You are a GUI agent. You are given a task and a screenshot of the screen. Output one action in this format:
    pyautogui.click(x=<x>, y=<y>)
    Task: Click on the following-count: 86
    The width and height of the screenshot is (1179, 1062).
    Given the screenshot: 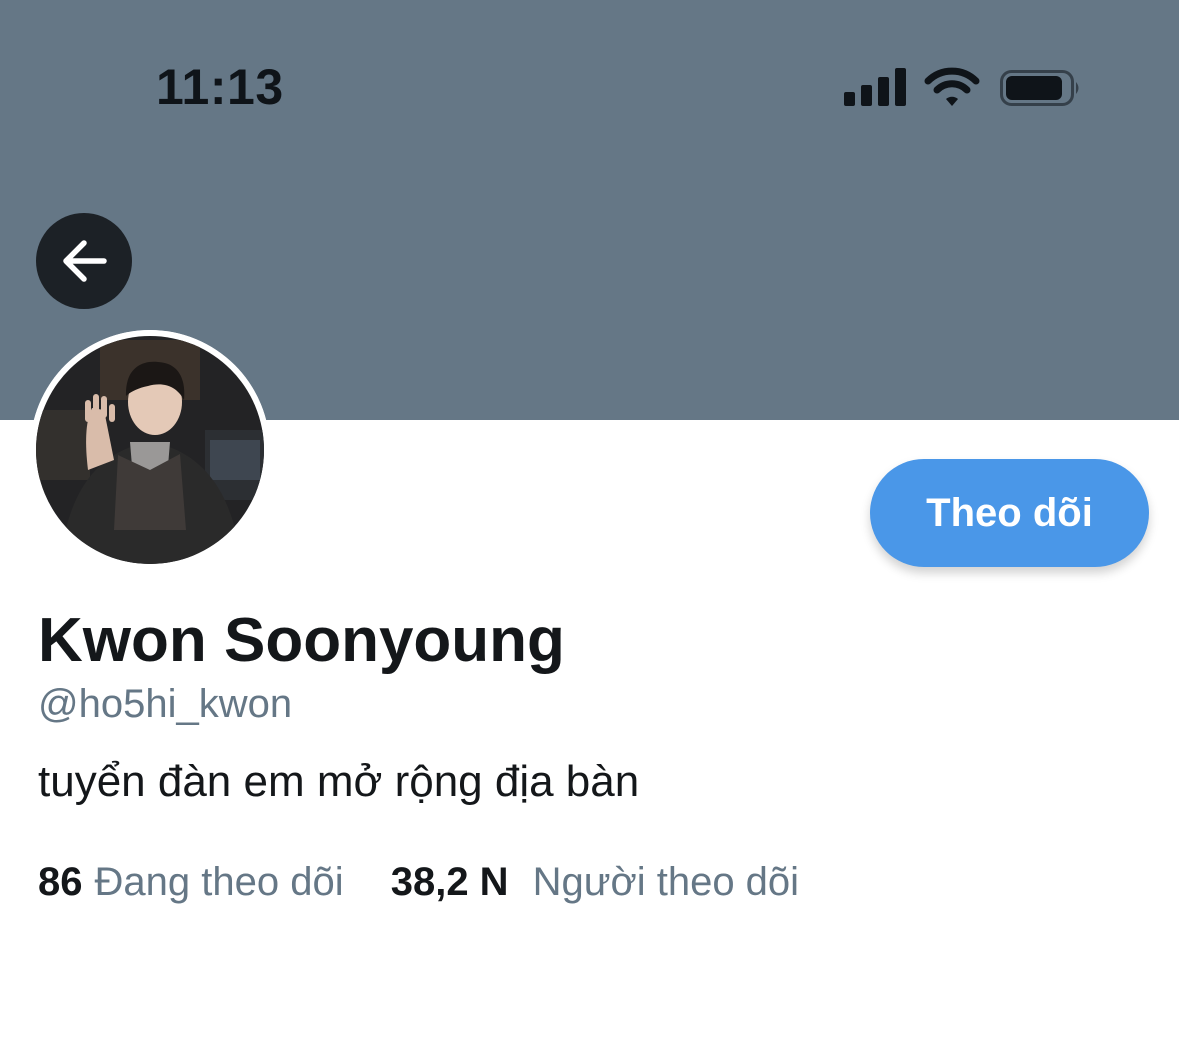 What is the action you would take?
    pyautogui.click(x=60, y=882)
    